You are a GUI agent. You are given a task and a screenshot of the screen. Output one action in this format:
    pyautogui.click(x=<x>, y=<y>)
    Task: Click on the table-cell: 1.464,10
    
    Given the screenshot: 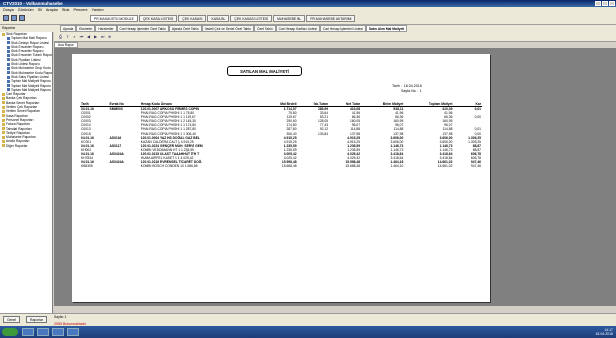 What is the action you would take?
    pyautogui.click(x=397, y=166)
    